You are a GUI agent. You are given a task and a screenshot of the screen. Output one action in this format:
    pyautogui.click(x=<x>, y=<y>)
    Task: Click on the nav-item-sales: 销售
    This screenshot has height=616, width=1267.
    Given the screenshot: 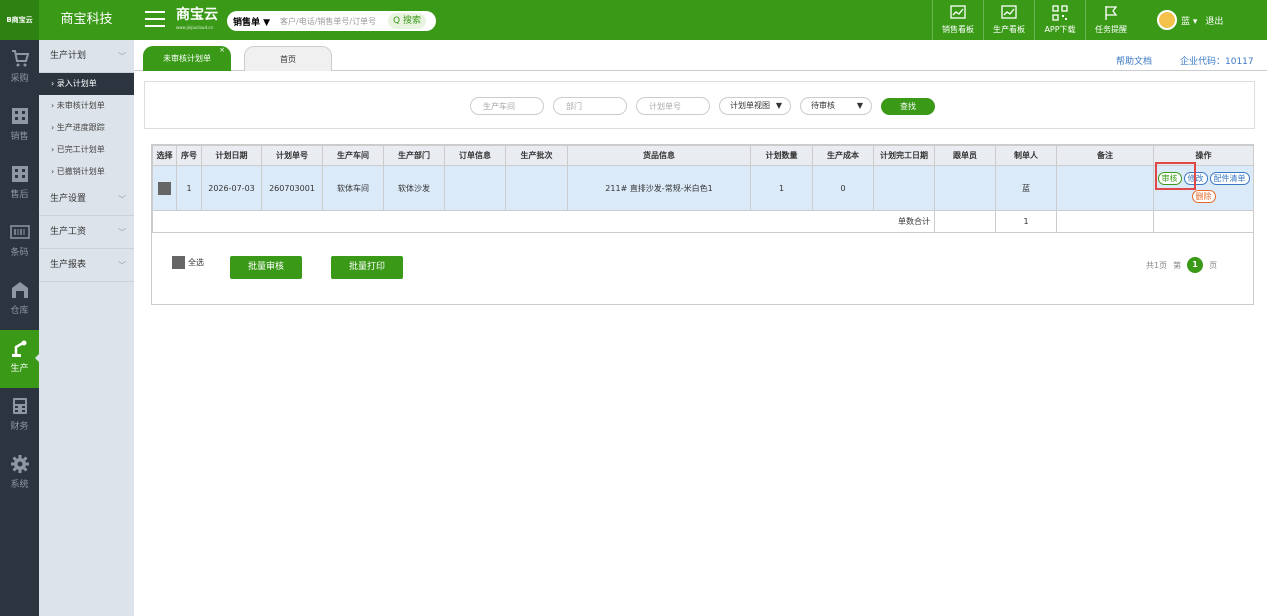 What is the action you would take?
    pyautogui.click(x=19, y=127)
    